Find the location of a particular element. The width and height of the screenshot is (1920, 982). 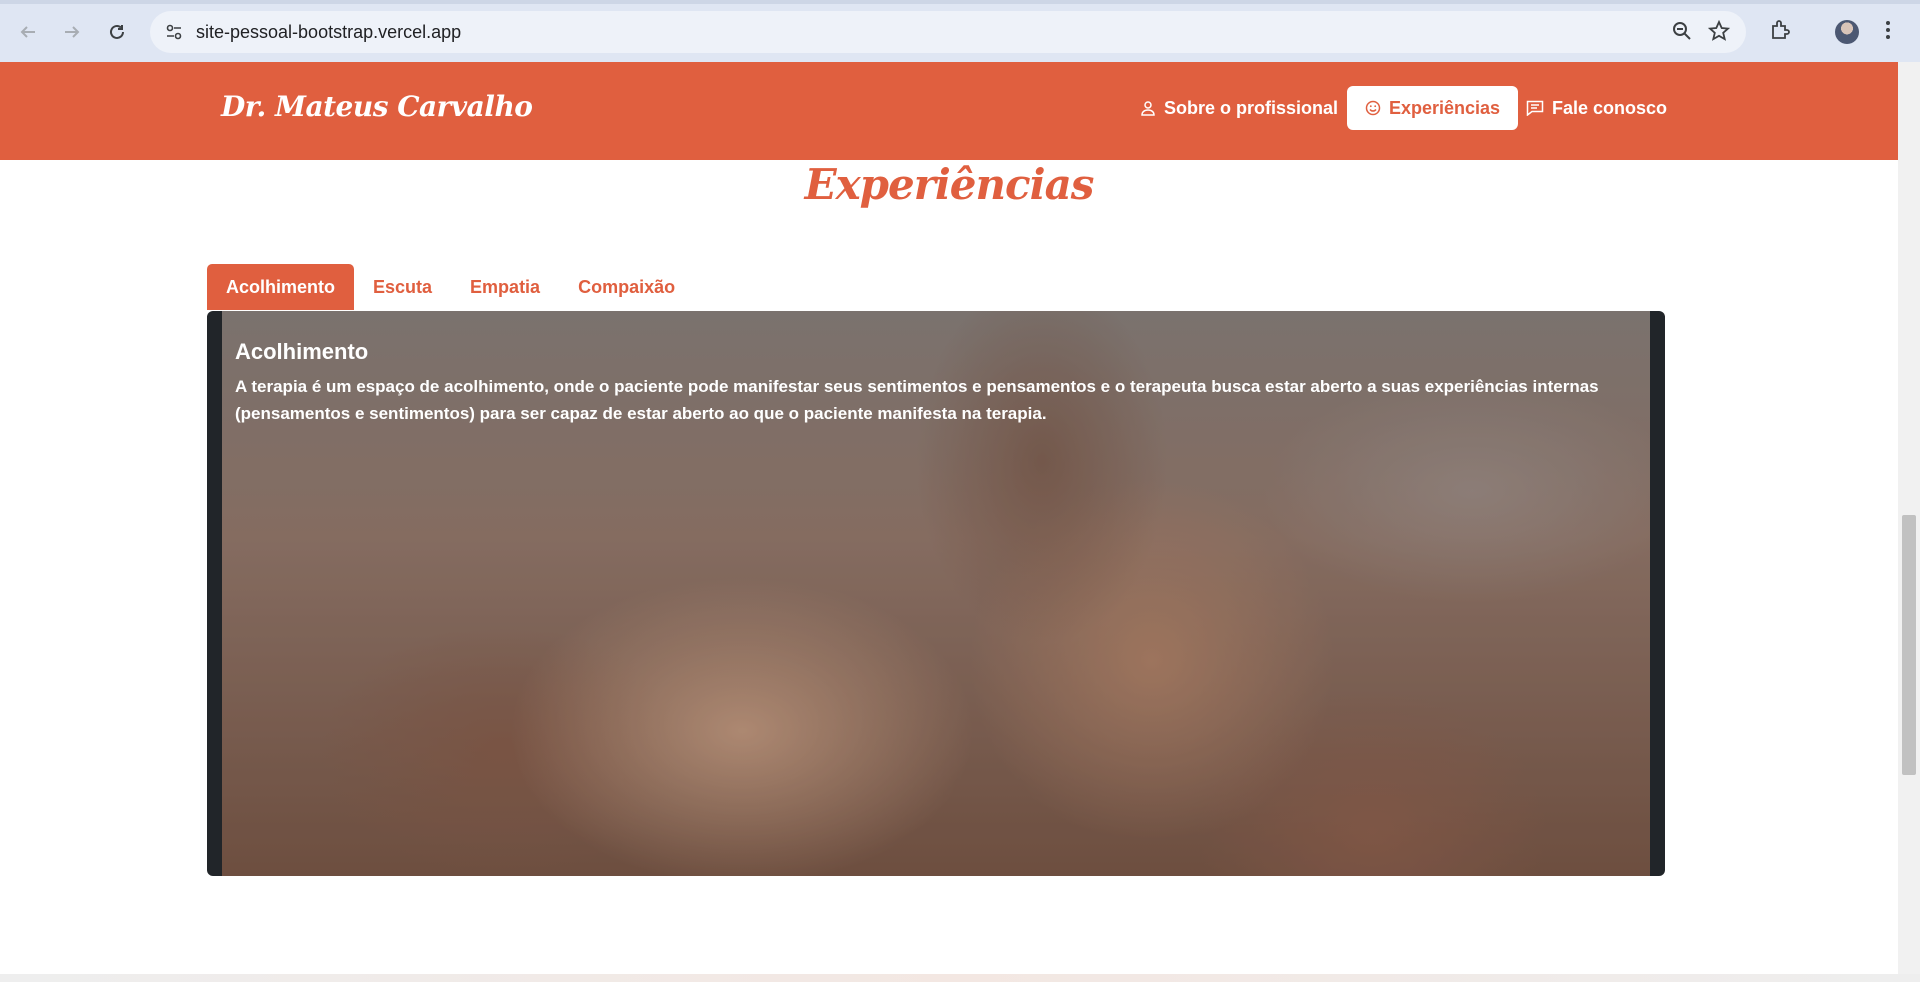

tab-strip is located at coordinates (960, 2).